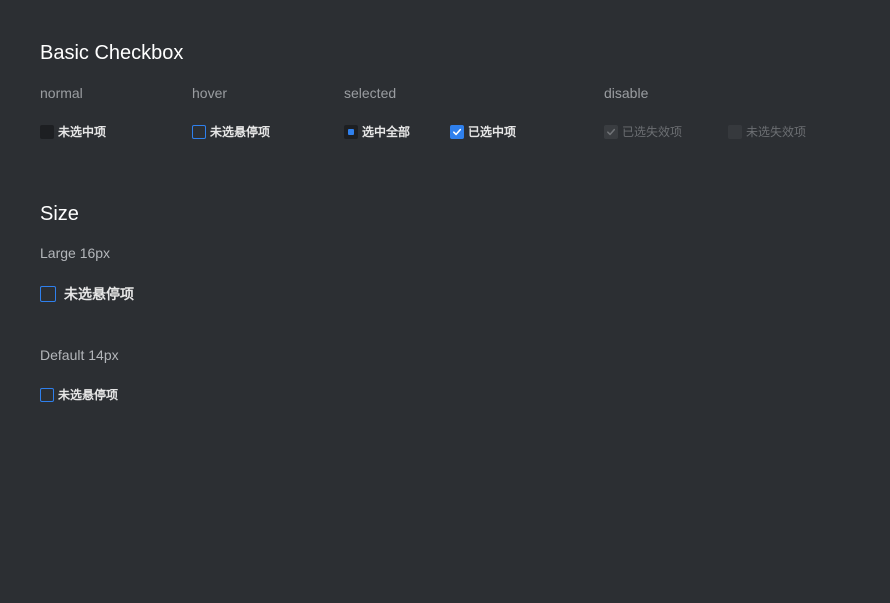  I want to click on default-size-label: Default 14px, so click(79, 355).